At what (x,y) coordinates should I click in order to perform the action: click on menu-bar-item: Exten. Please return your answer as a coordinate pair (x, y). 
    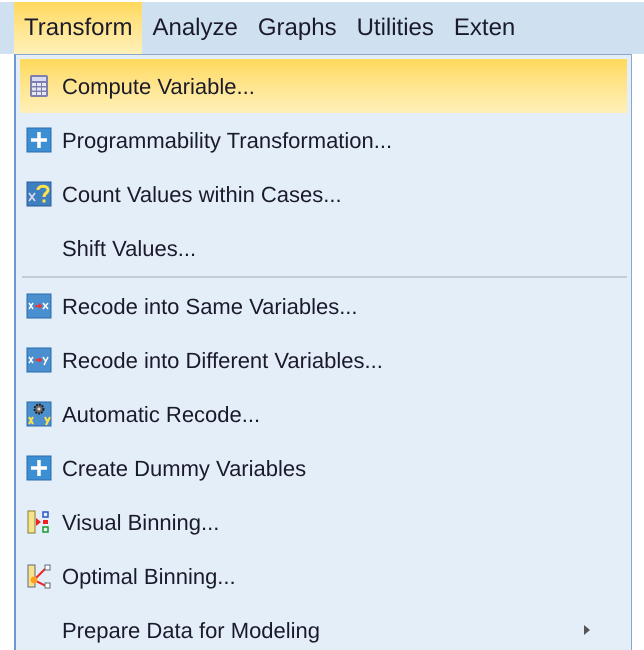
    Looking at the image, I should click on (485, 28).